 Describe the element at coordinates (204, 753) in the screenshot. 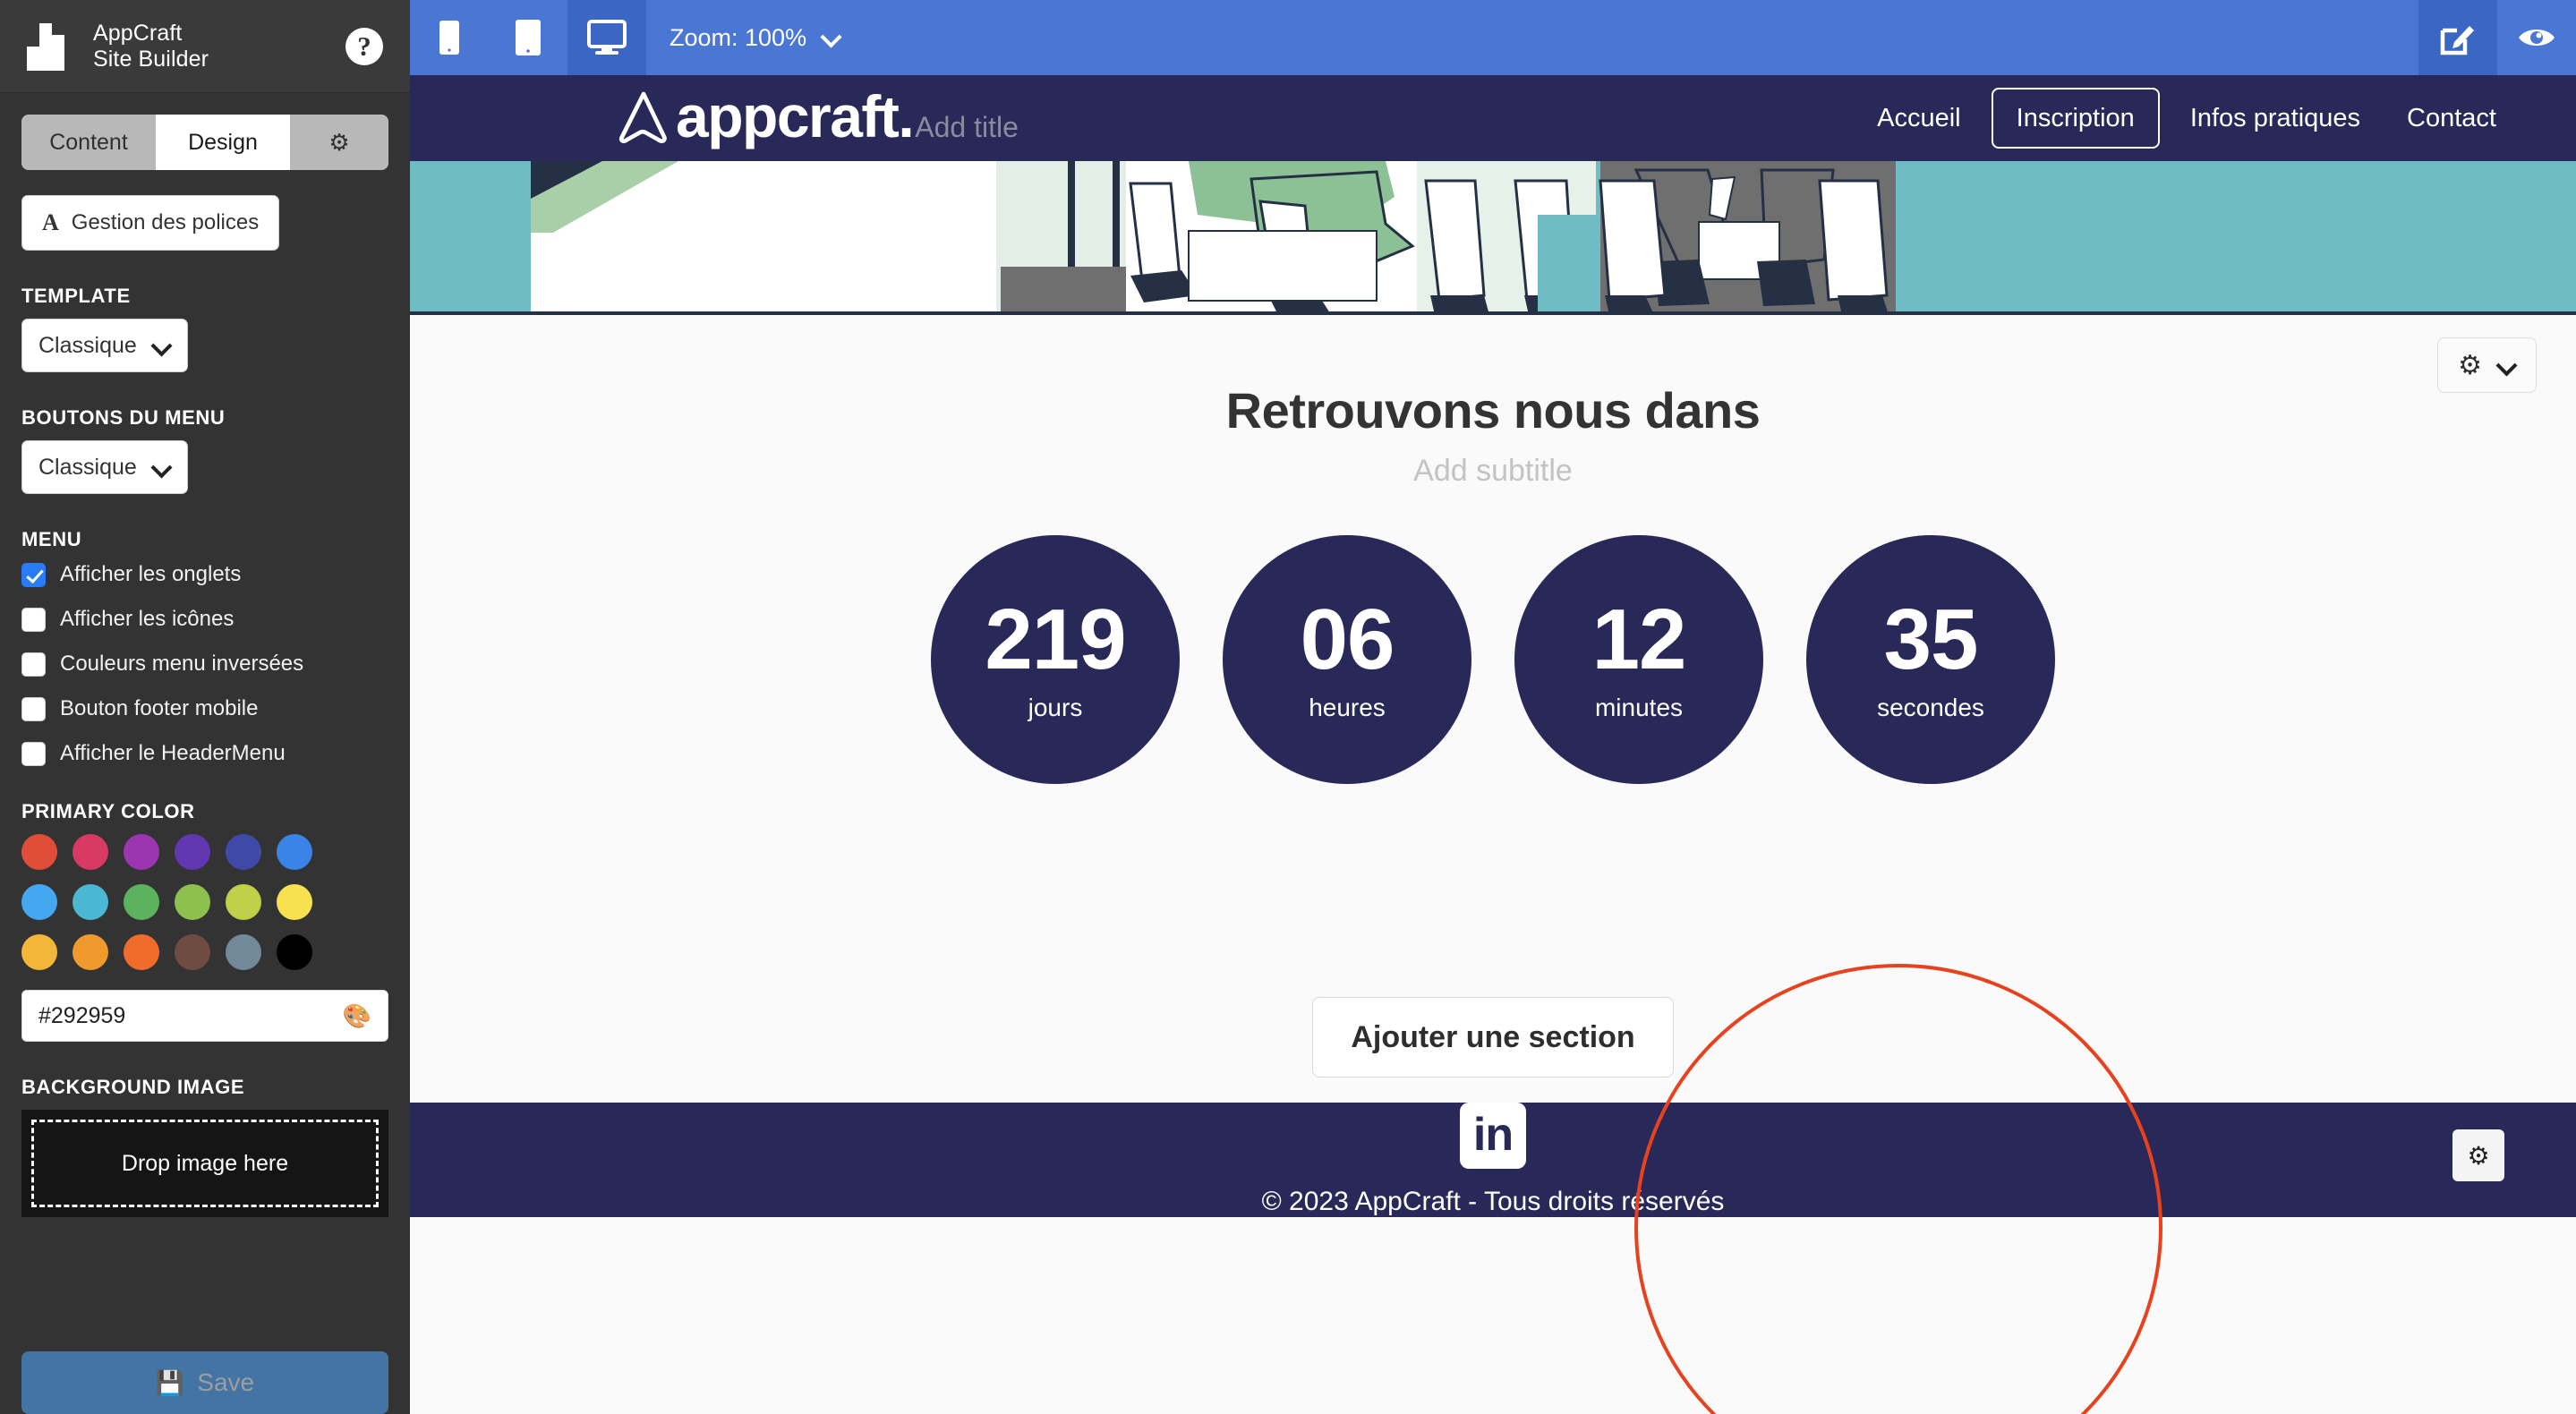

I see `checkbox-afficher-le-headermenu: Afficher le HeaderMenu` at that location.